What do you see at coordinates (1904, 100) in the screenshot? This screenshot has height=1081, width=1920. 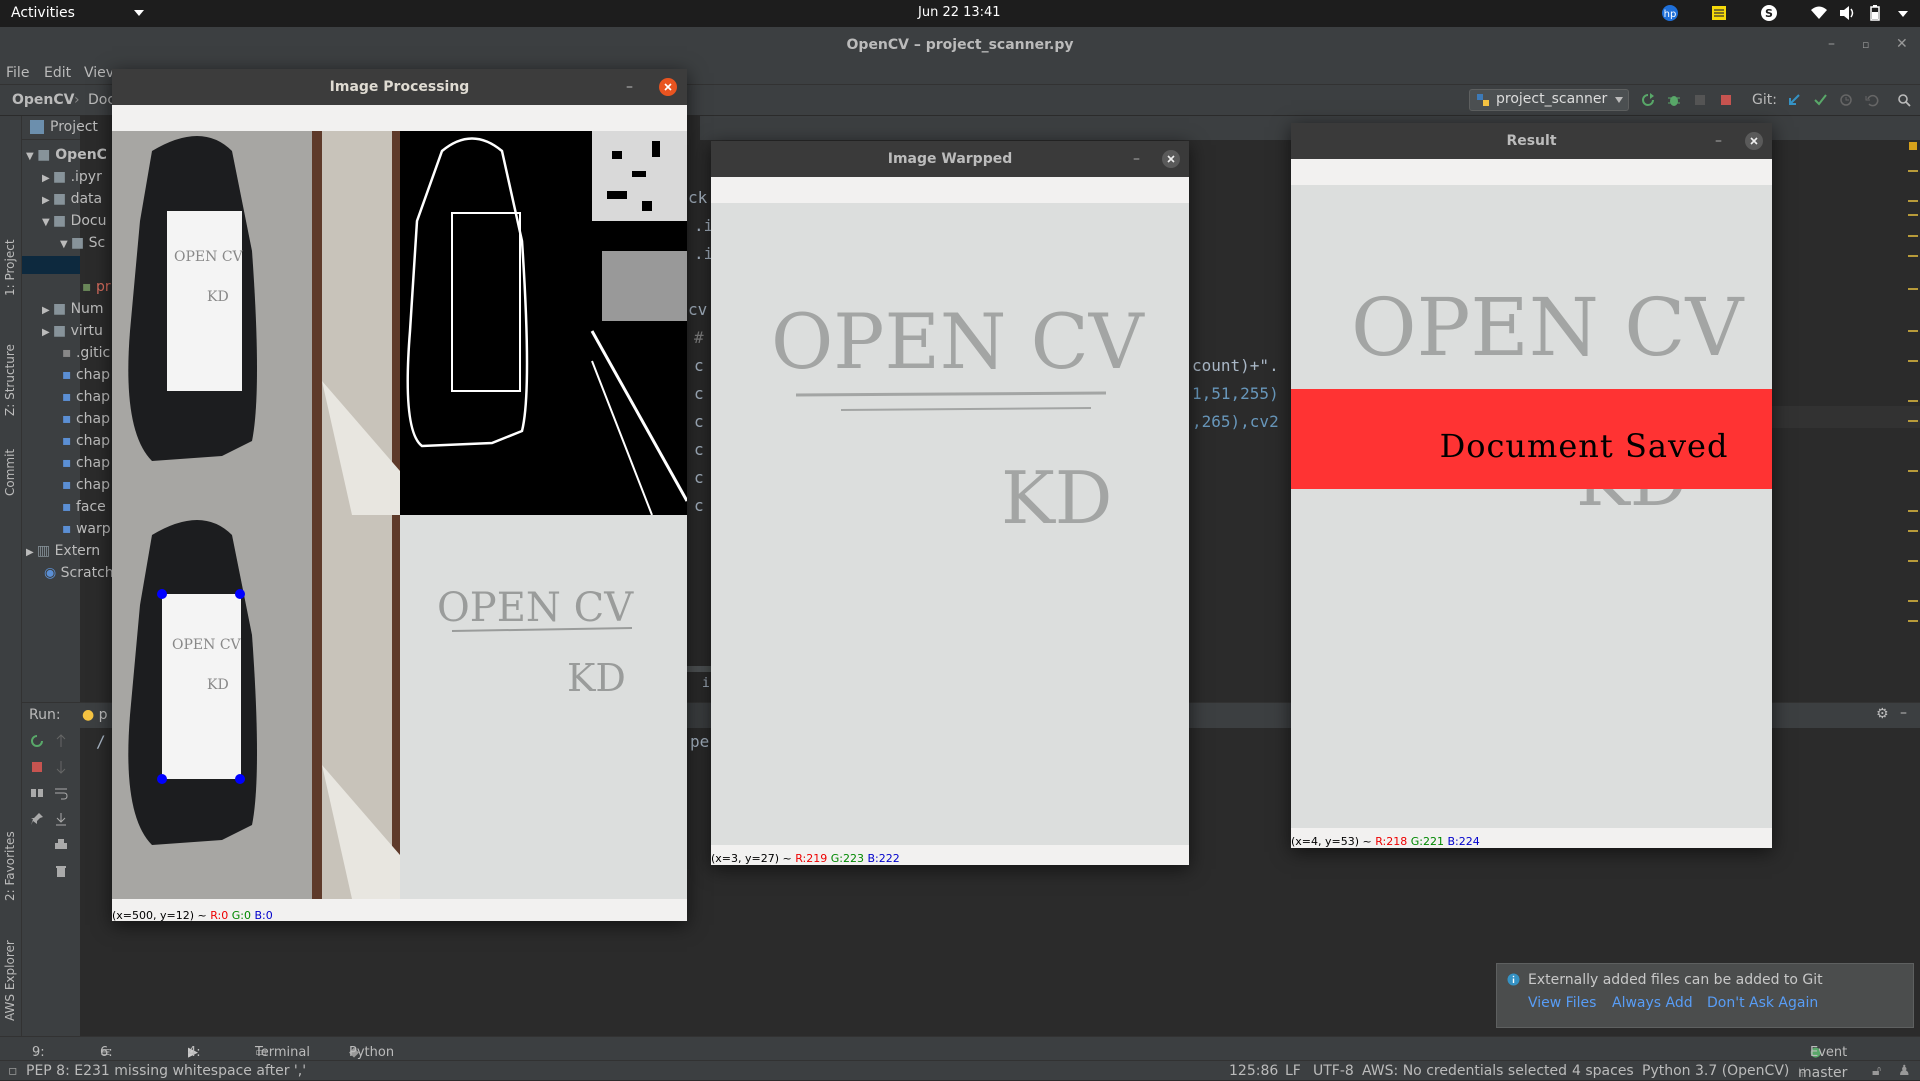 I see `search-everywhere-icon` at bounding box center [1904, 100].